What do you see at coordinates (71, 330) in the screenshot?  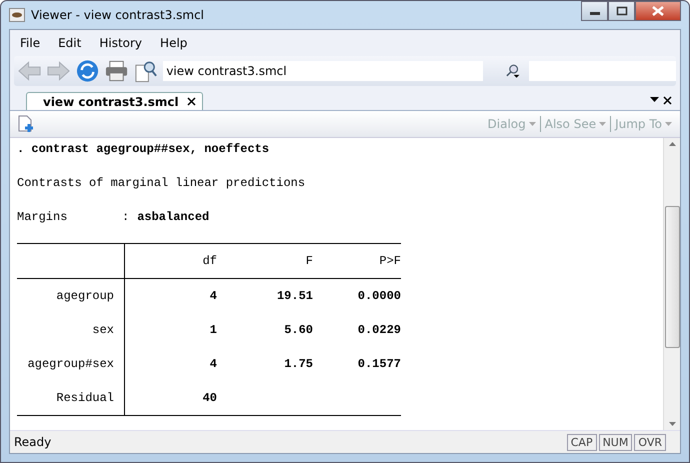 I see `row-label: sex` at bounding box center [71, 330].